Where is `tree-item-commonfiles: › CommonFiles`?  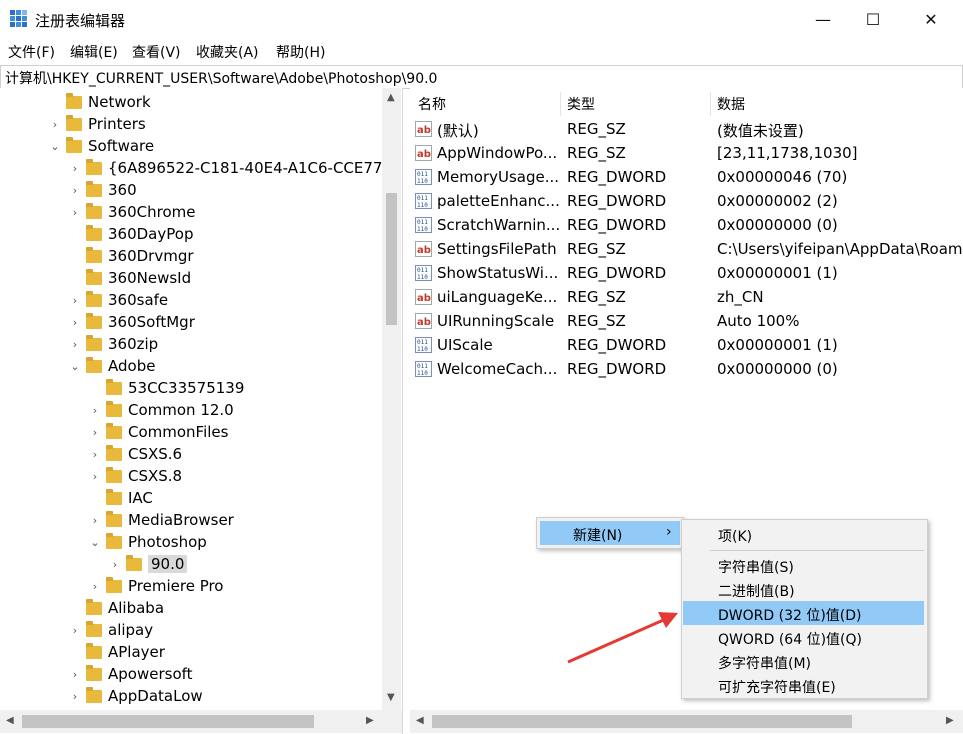
tree-item-commonfiles: › CommonFiles is located at coordinates (158, 432).